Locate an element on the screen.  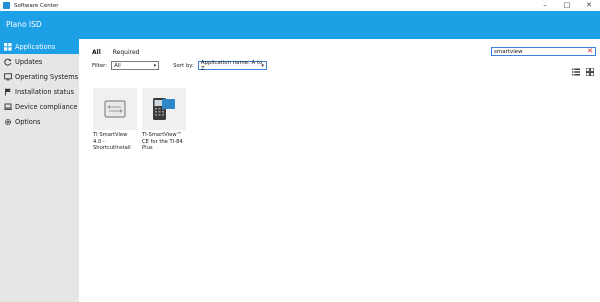
app-tile: TI-SmartView™ CE for the TI-84 Plus is located at coordinates (164, 119).